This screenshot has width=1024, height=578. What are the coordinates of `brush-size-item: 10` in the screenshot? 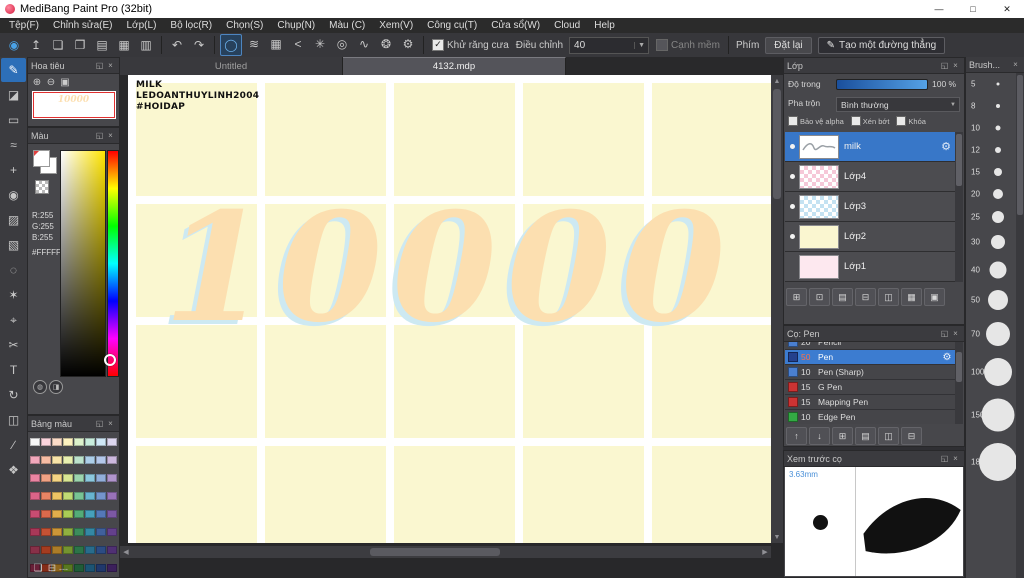 It's located at (991, 128).